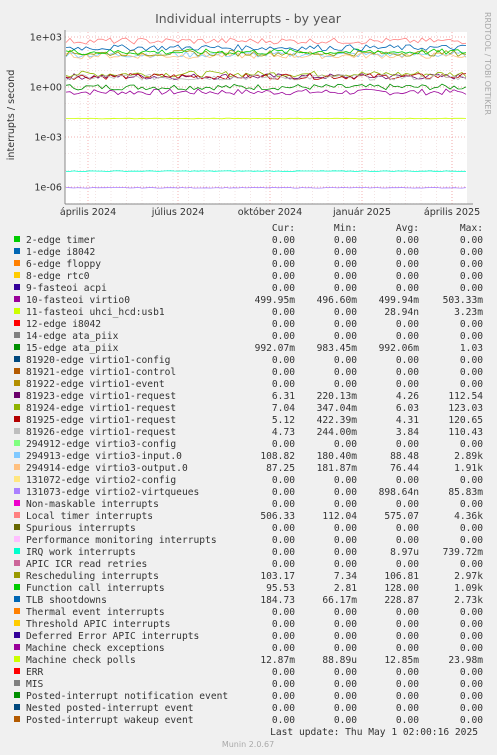  I want to click on legend-series-name: 9-fasteoi acpi, so click(66, 288).